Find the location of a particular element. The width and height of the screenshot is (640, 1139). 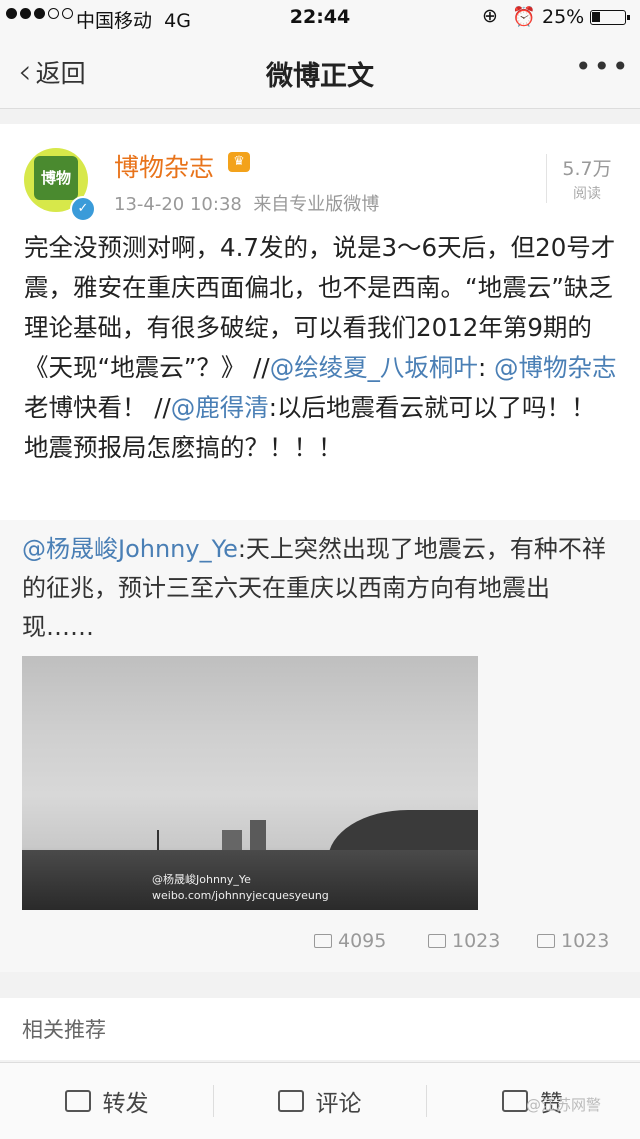

like-count-button: 1023 is located at coordinates (573, 941).